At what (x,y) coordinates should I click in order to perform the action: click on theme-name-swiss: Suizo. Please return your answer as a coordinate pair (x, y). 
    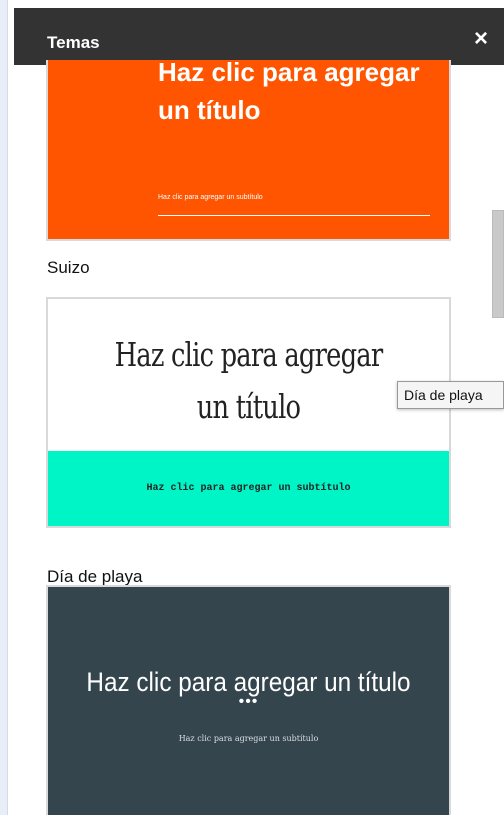
    Looking at the image, I should click on (68, 268).